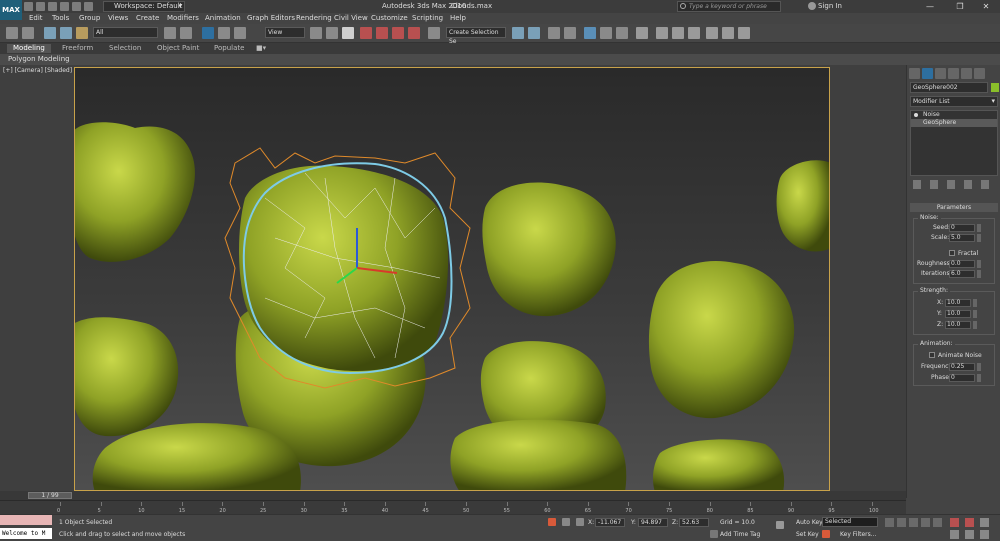 This screenshot has width=1000, height=541. I want to click on menu-customize: Customize, so click(389, 18).